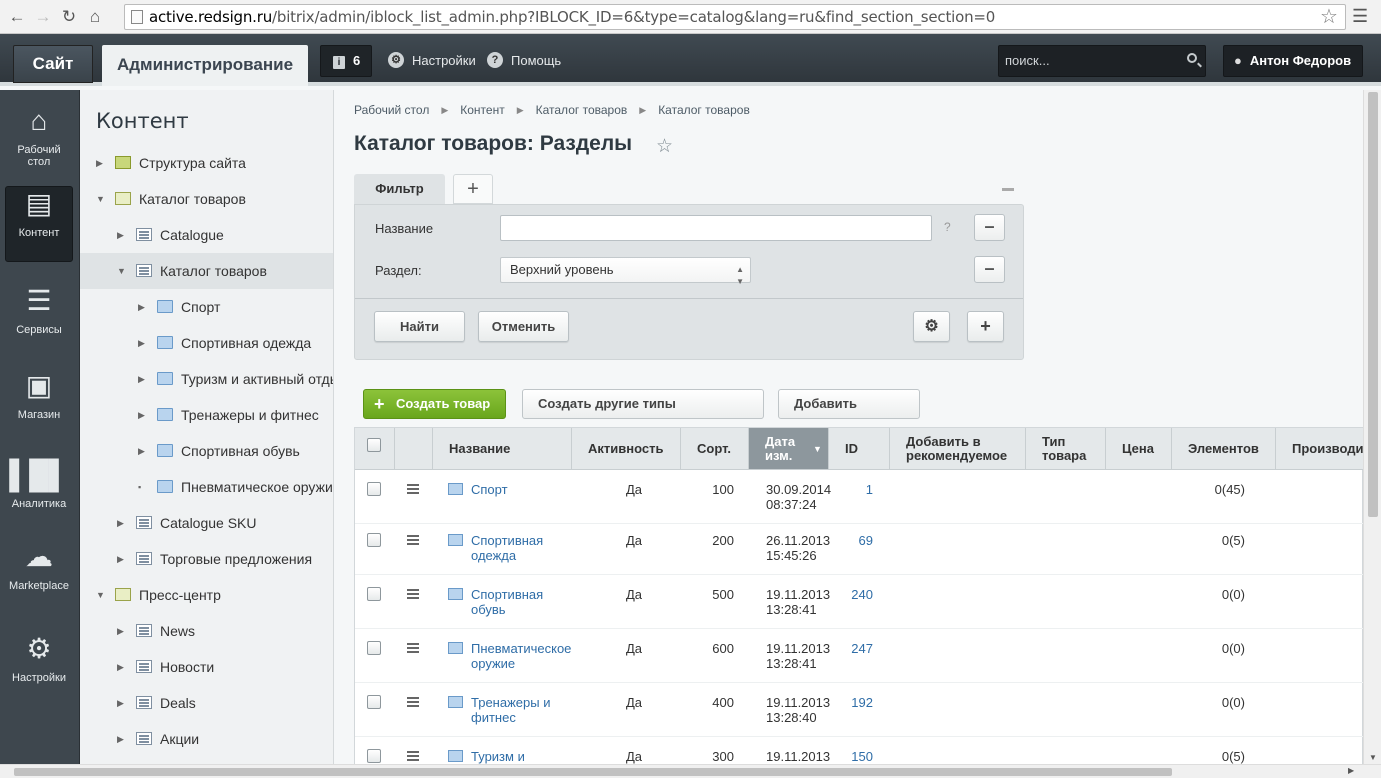  I want to click on tree-item: ▶ Deals, so click(206, 703).